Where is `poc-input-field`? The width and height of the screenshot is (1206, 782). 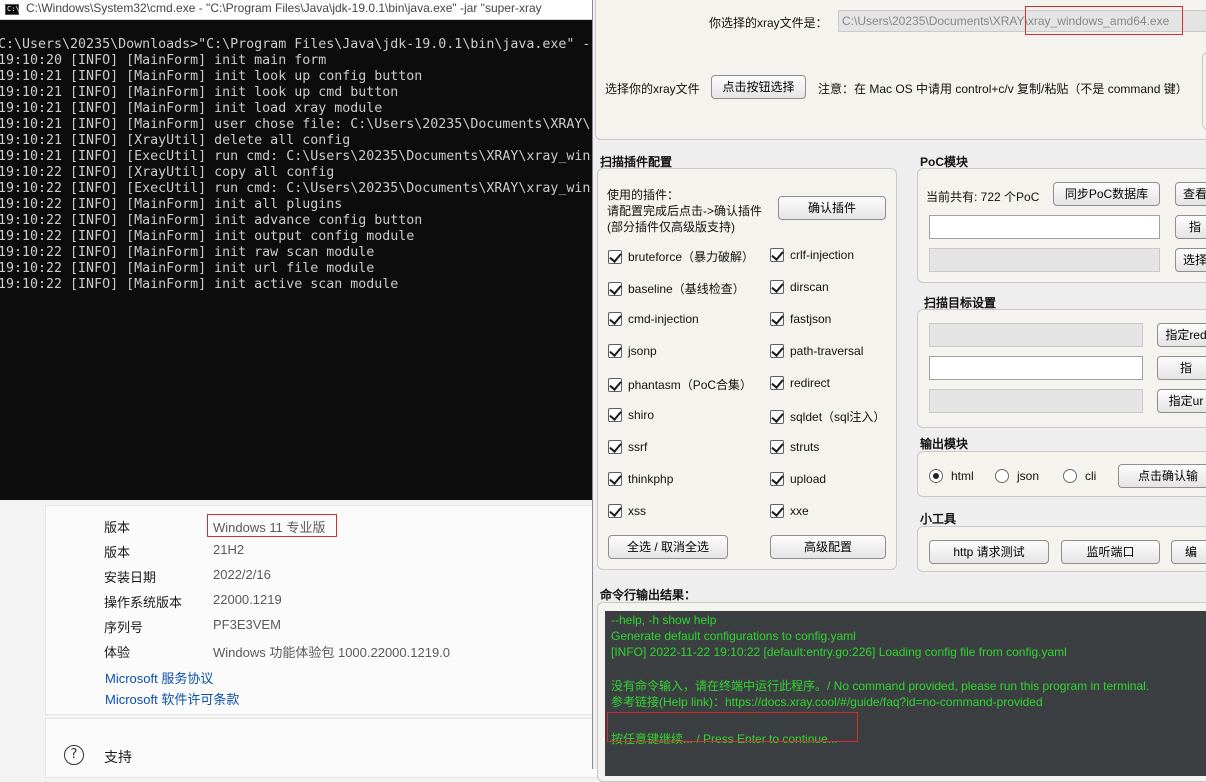 poc-input-field is located at coordinates (1044, 227).